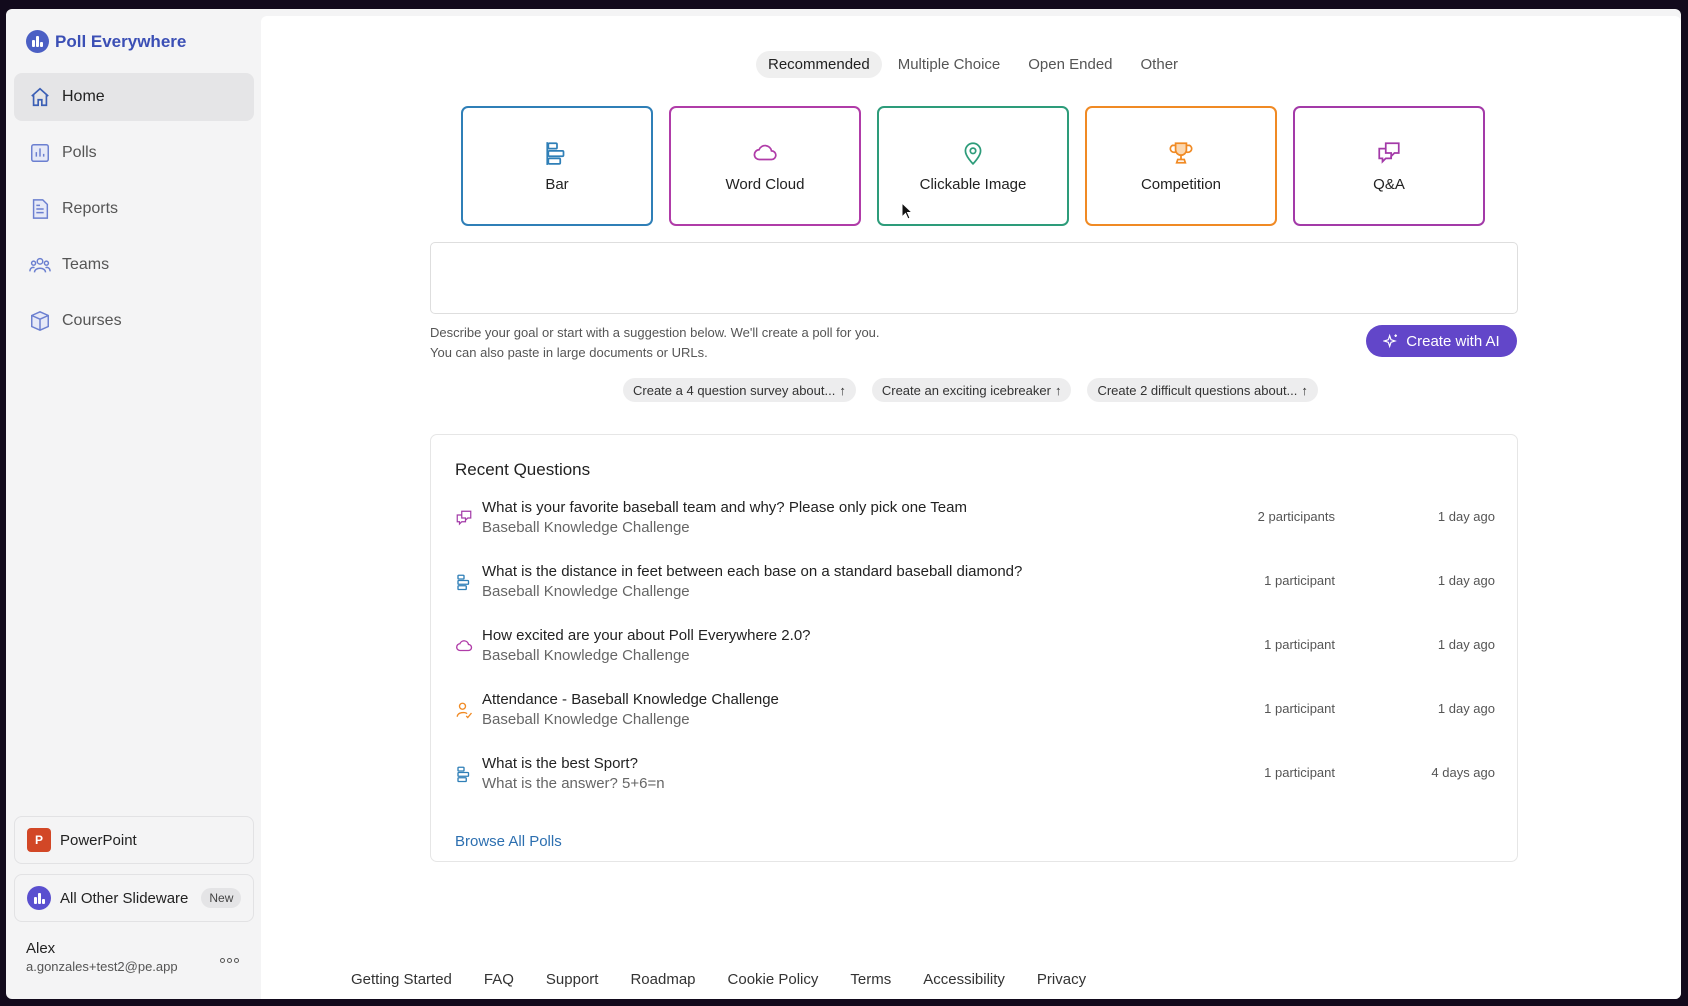 This screenshot has height=1006, width=1688. What do you see at coordinates (1389, 166) in the screenshot?
I see `poll-type-qa: Q&A` at bounding box center [1389, 166].